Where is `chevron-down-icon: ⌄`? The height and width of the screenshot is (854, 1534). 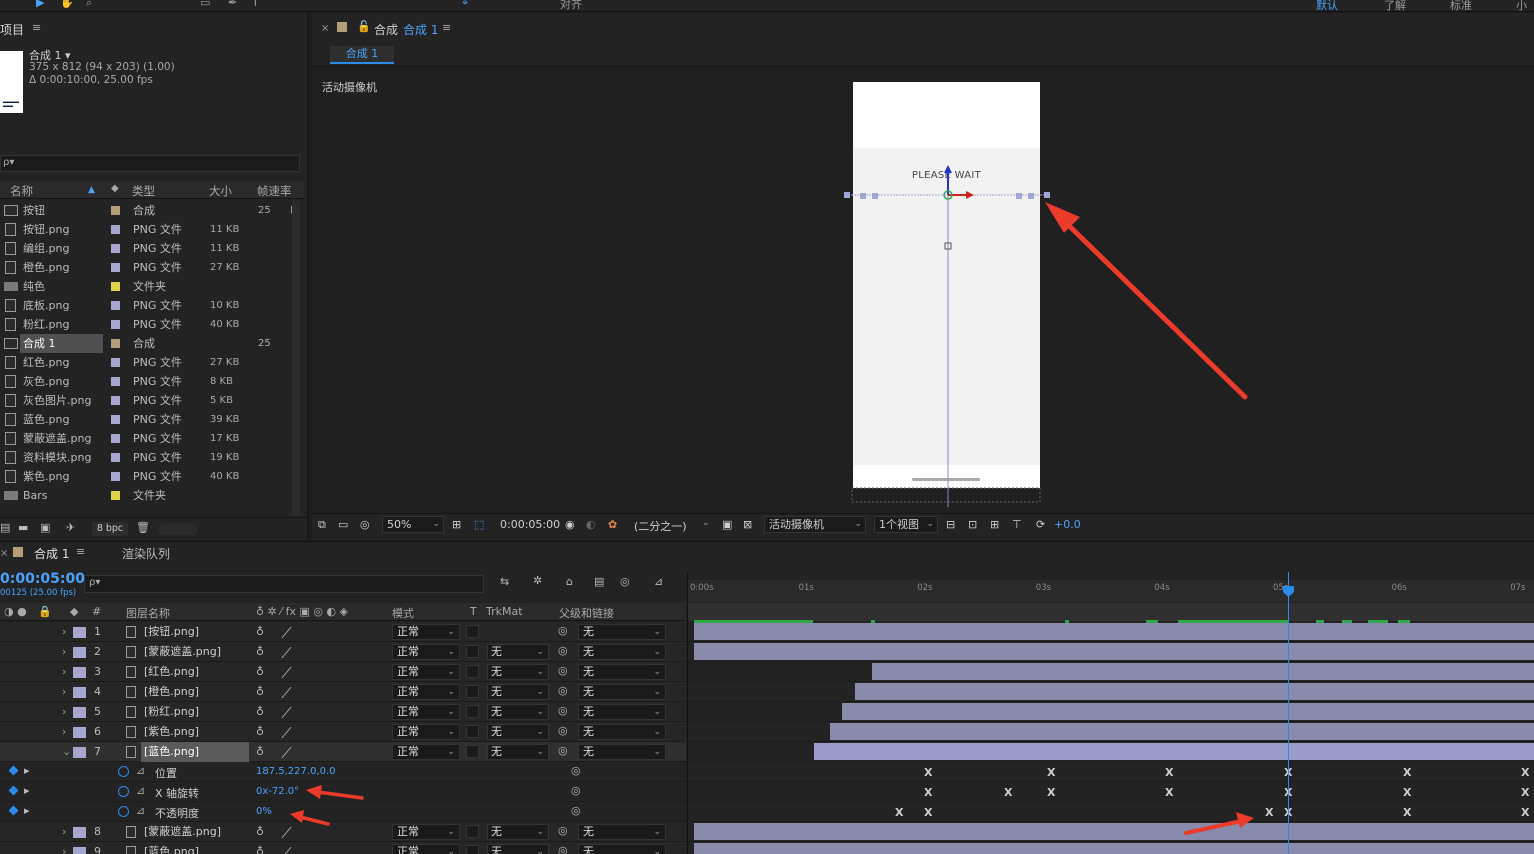 chevron-down-icon: ⌄ is located at coordinates (66, 751).